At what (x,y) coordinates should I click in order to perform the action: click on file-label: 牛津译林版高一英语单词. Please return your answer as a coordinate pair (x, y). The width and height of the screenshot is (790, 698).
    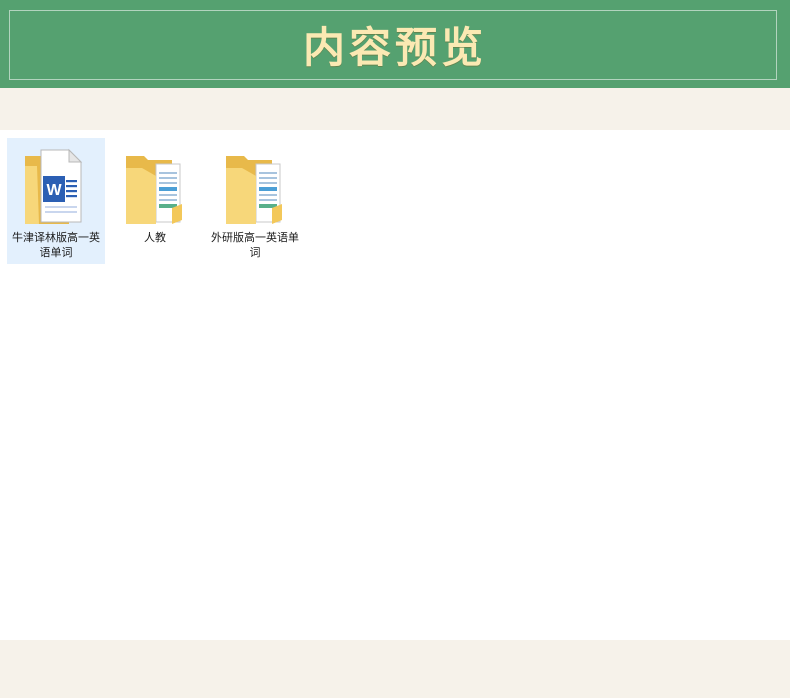
    Looking at the image, I should click on (56, 245).